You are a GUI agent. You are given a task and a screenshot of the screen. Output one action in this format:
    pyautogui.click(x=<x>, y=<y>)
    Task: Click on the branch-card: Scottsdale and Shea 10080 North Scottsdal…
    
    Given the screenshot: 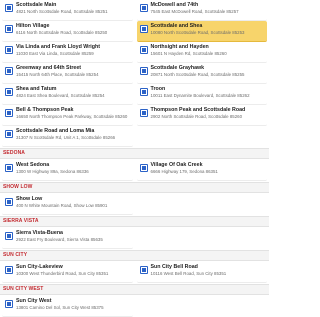 What is the action you would take?
    pyautogui.click(x=201, y=31)
    